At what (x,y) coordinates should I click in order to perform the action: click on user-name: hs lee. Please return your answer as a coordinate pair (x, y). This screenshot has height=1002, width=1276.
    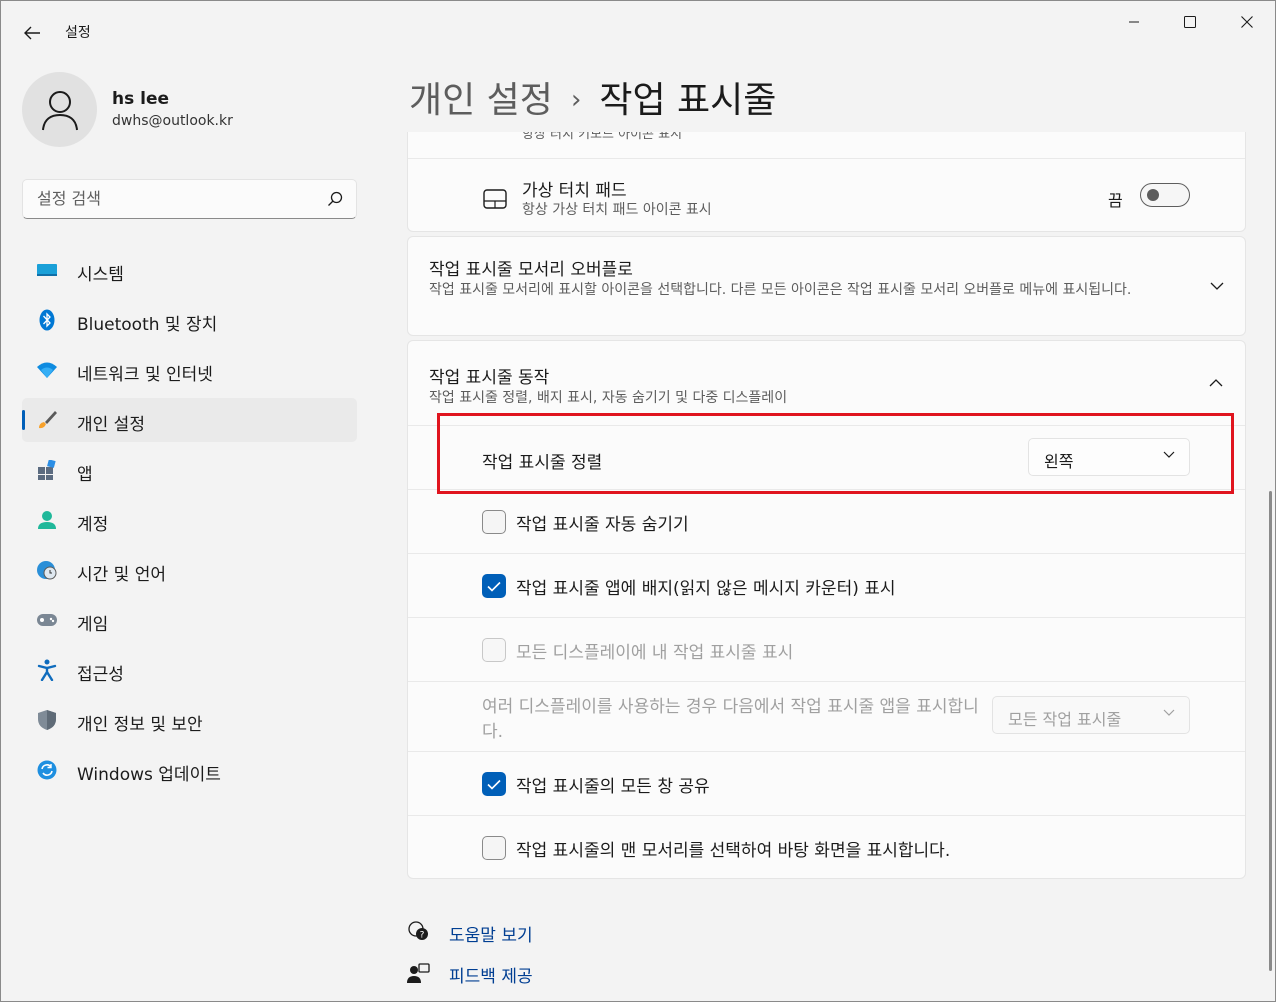
    Looking at the image, I should click on (141, 99).